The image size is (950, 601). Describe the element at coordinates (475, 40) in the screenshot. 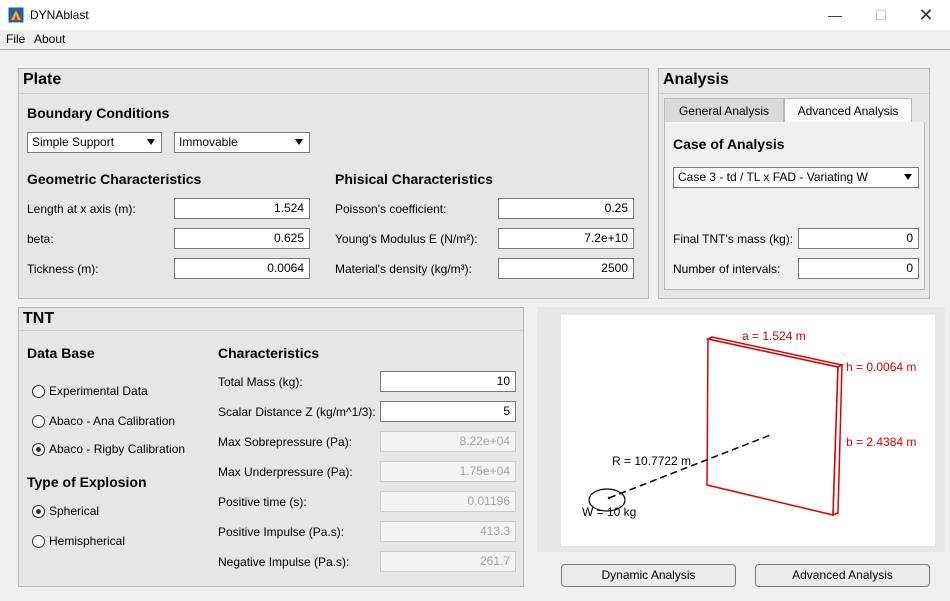

I see `menu-bar: File About` at that location.